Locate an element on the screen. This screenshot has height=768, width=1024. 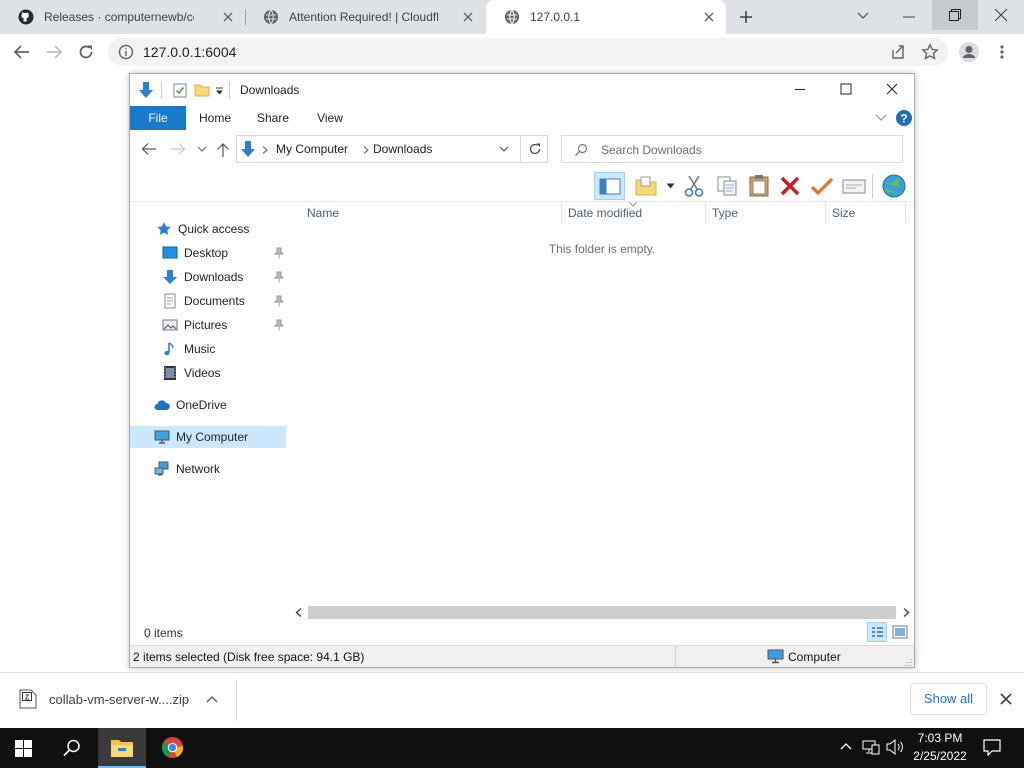
search-placeholder: Search Downloads is located at coordinates (651, 150).